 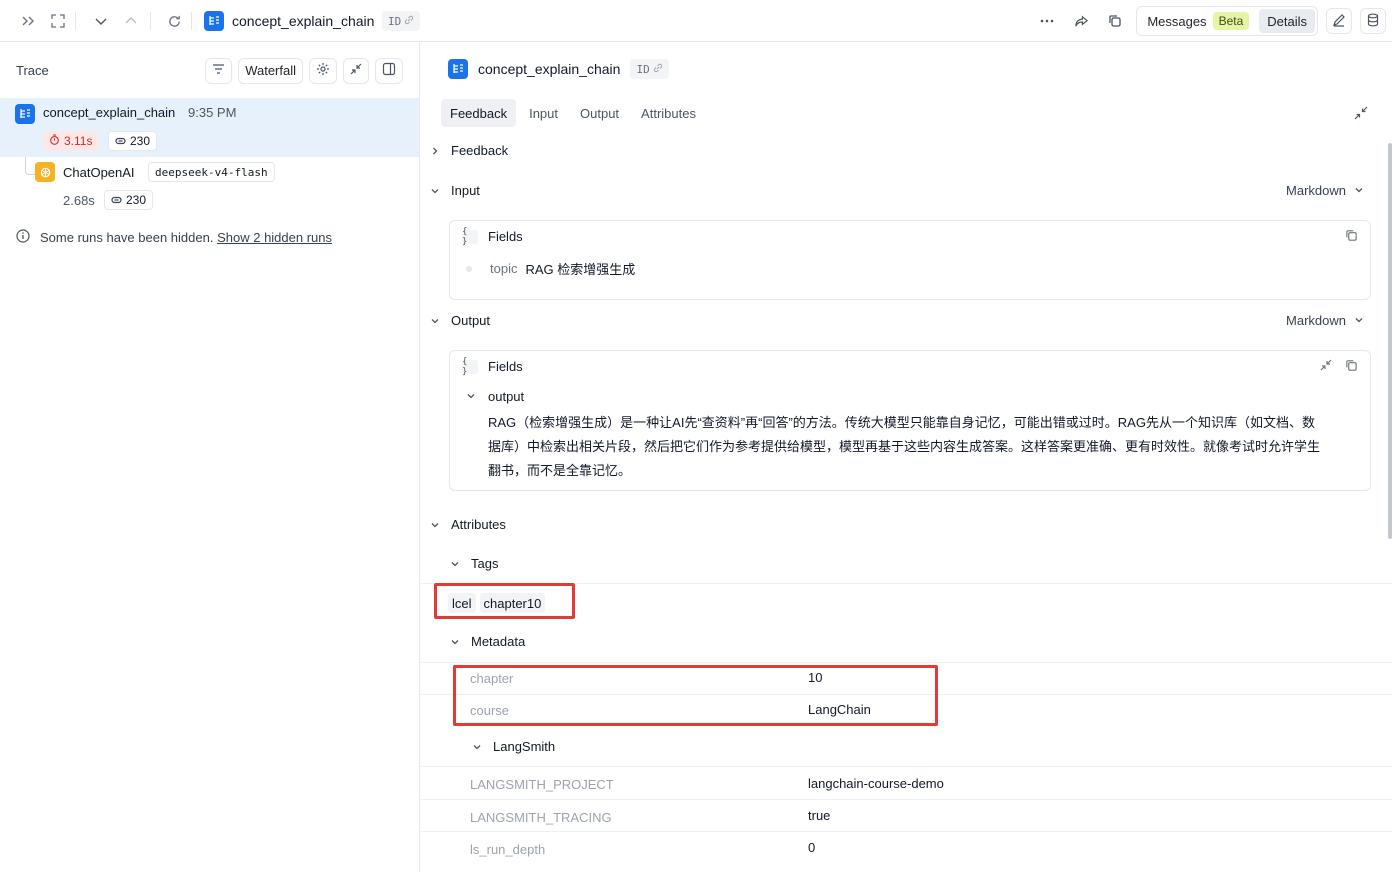 I want to click on expand-panel-icon, so click(x=28, y=21).